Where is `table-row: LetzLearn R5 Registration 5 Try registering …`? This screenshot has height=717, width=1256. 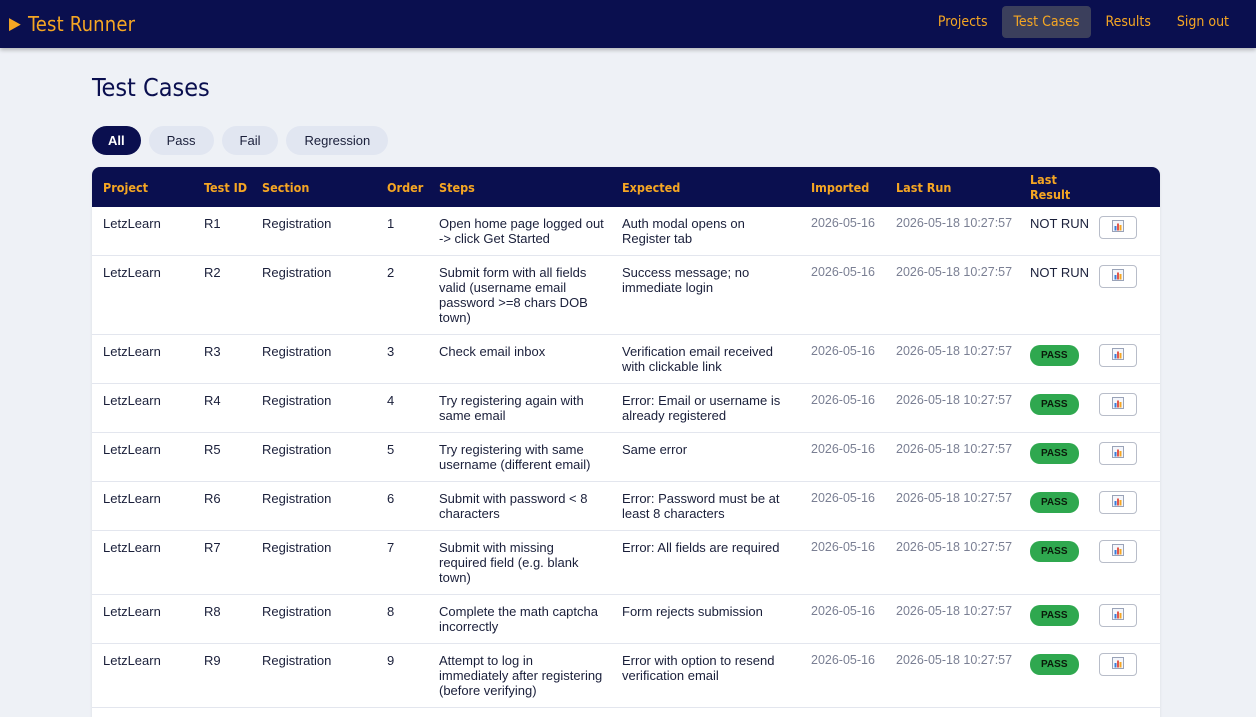
table-row: LetzLearn R5 Registration 5 Try registering … is located at coordinates (626, 457).